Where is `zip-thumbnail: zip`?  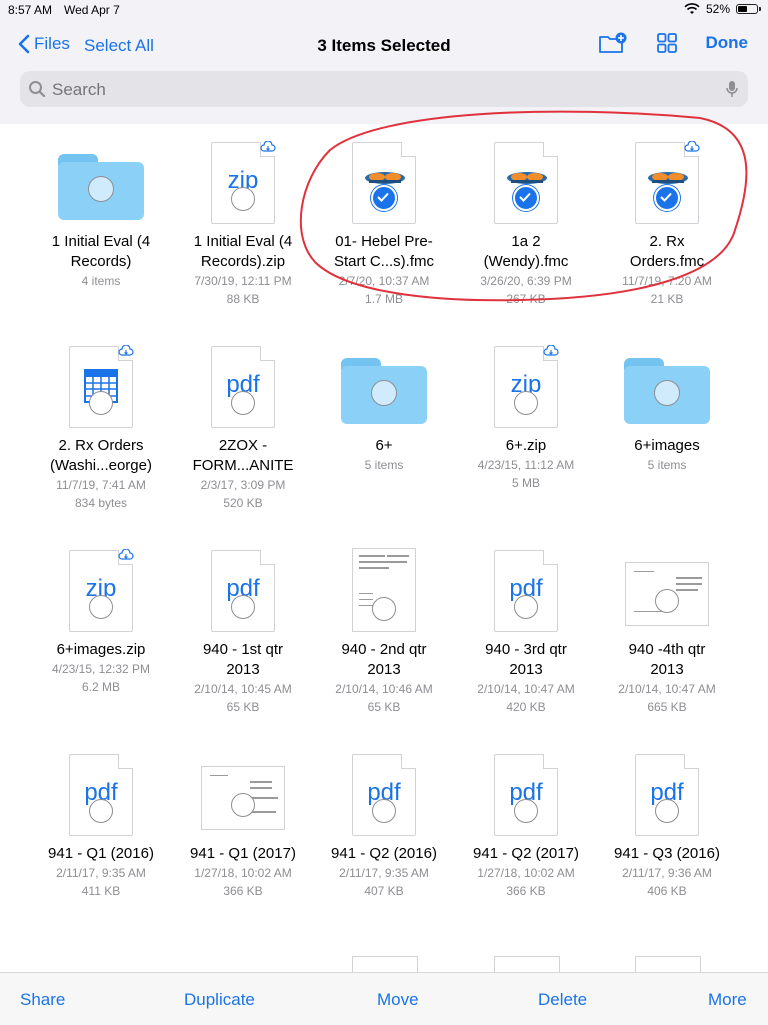 zip-thumbnail: zip is located at coordinates (243, 181).